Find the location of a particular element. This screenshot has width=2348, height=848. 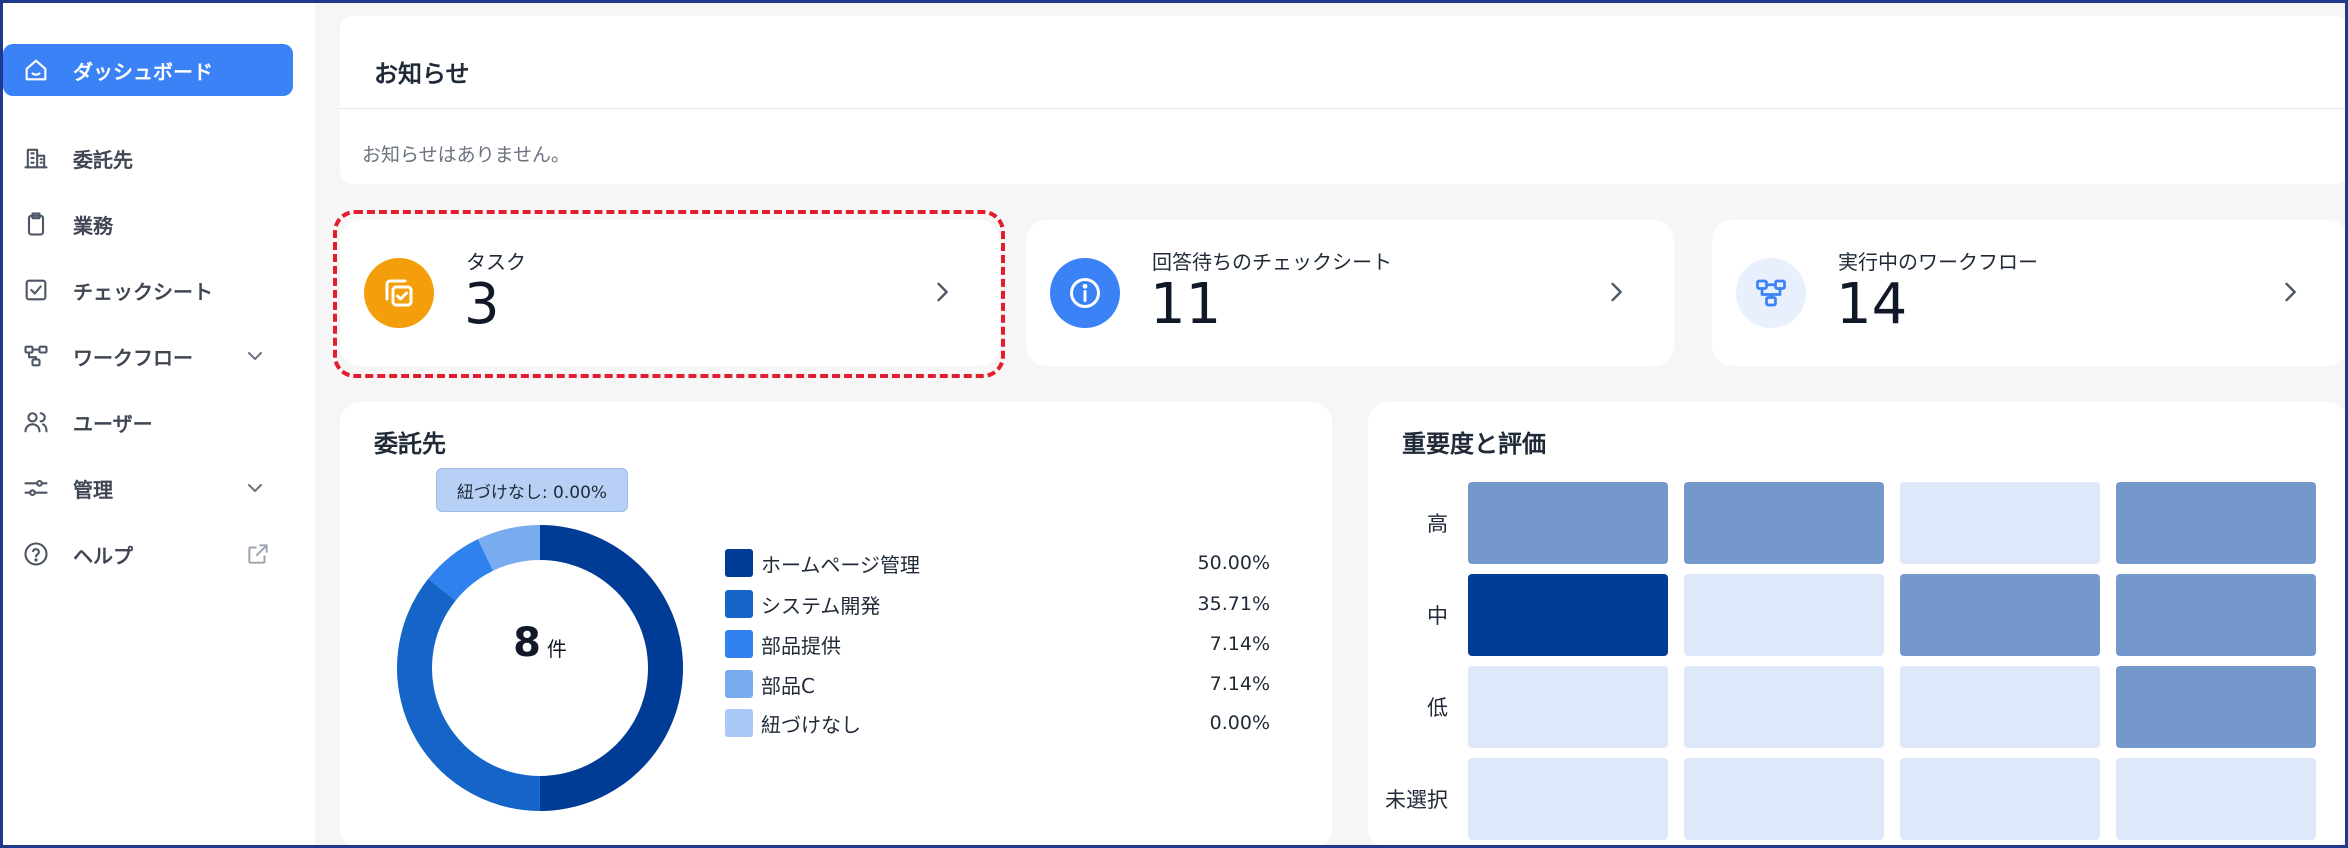

highlight-box is located at coordinates (669, 294).